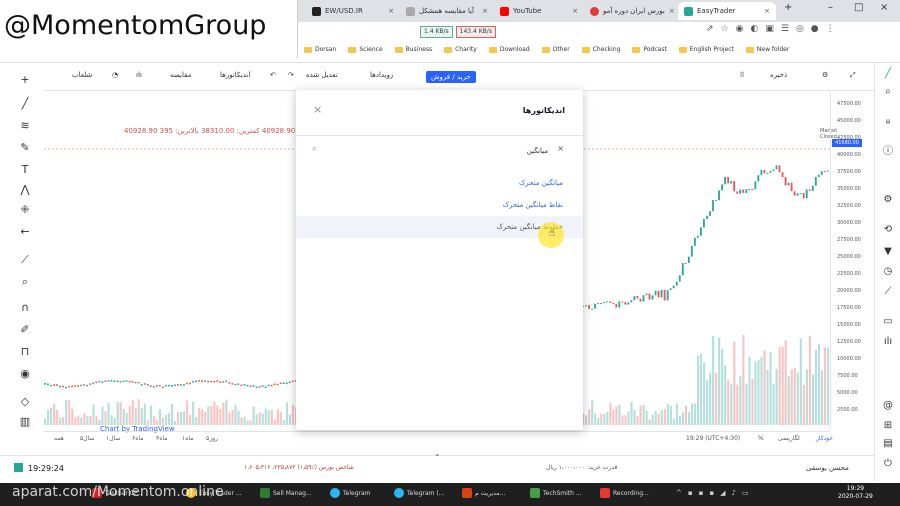 This screenshot has height=506, width=900. What do you see at coordinates (649, 49) in the screenshot?
I see `bookmark-folder: Podcast` at bounding box center [649, 49].